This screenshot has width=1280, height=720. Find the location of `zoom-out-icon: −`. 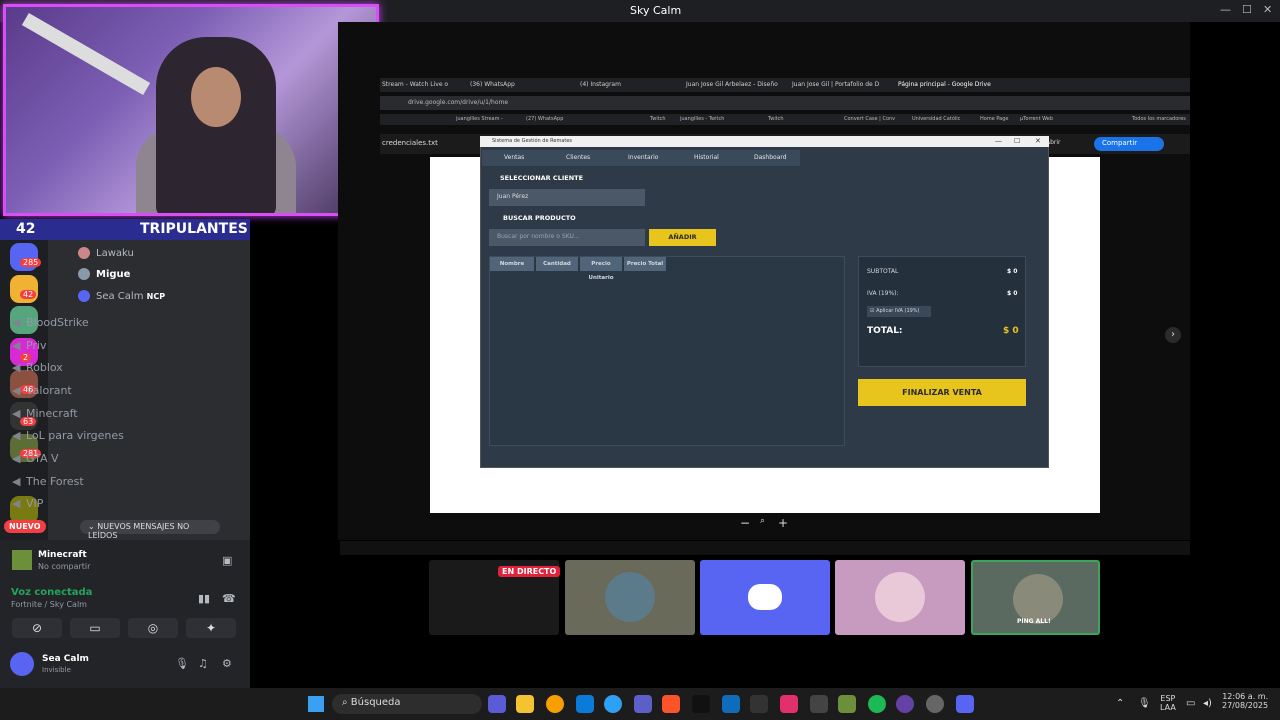

zoom-out-icon: − is located at coordinates (745, 523).